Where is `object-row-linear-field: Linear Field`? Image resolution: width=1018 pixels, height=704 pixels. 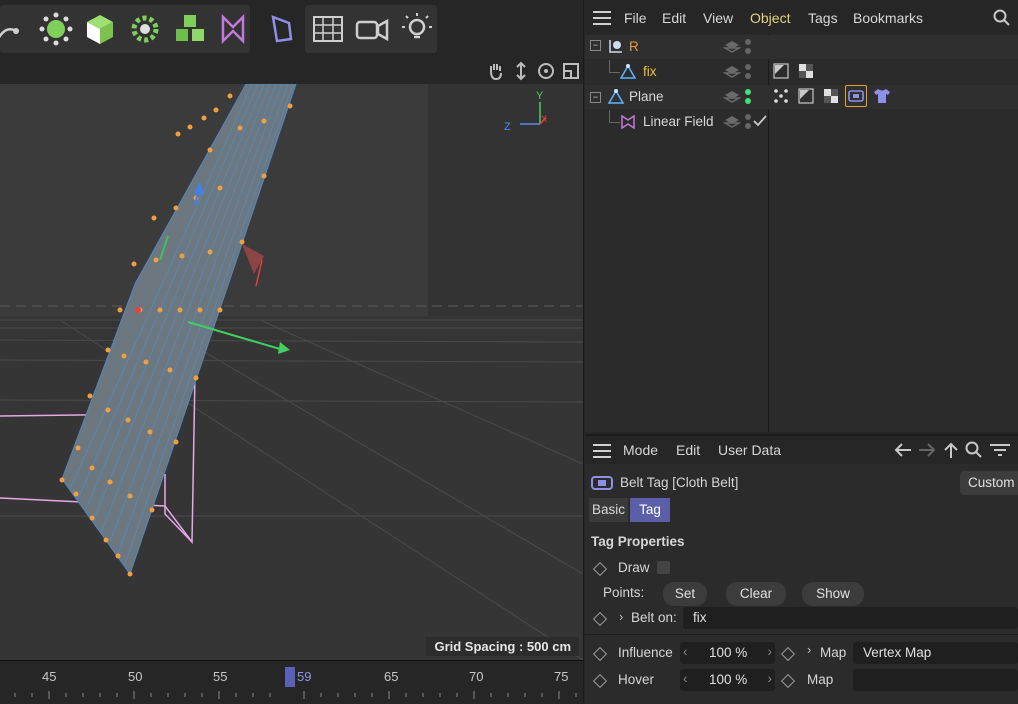
object-row-linear-field: Linear Field is located at coordinates (801, 122).